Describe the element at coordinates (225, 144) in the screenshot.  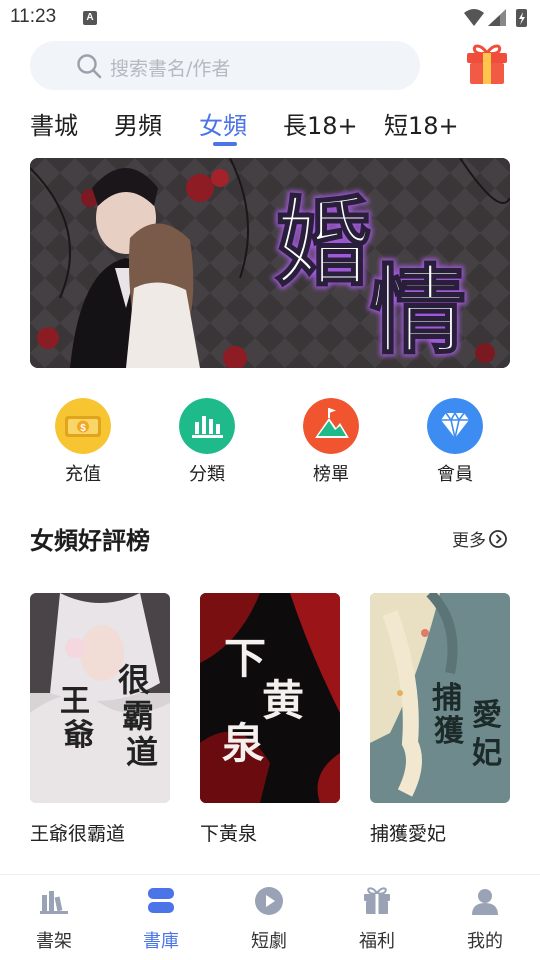
I see `active-tab-indicator` at that location.